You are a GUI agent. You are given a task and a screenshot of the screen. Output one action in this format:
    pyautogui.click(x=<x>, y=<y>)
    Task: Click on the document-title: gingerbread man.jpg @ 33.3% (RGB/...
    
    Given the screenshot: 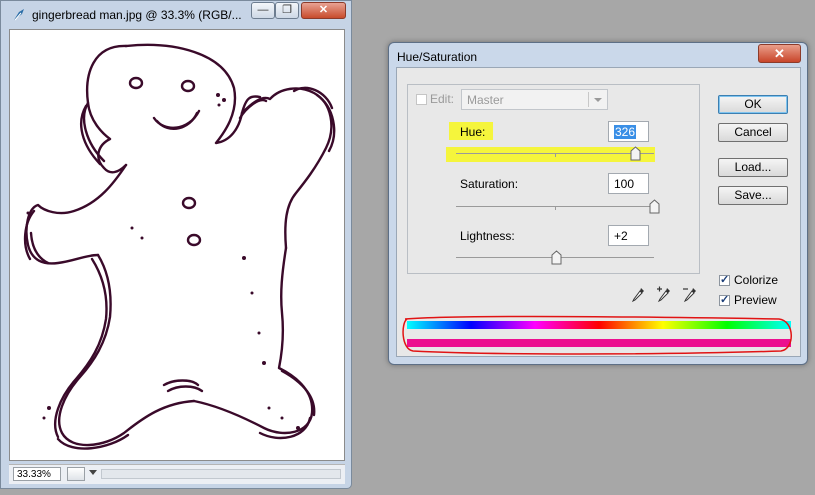 What is the action you would take?
    pyautogui.click(x=137, y=15)
    